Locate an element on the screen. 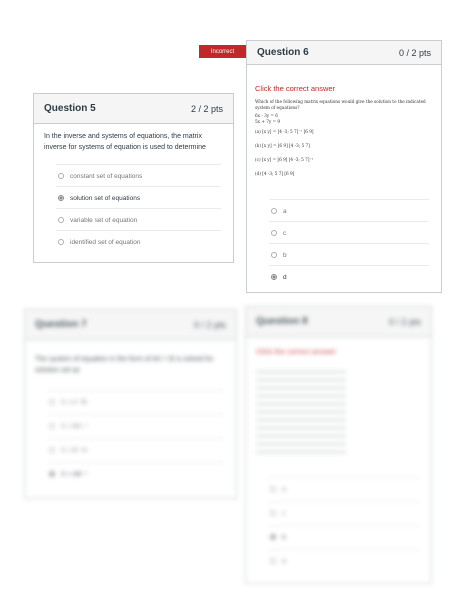 This screenshot has height=611, width=474. choice-d: (d) [4 -3; 5 7] [6 9] is located at coordinates (274, 174).